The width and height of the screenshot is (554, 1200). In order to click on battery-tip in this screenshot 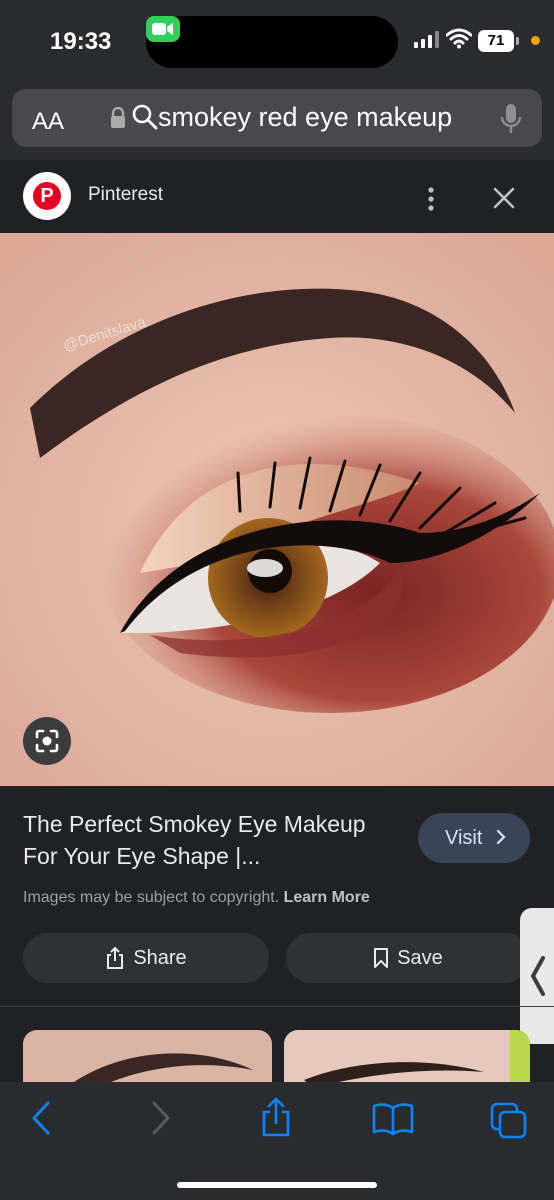, I will do `click(517, 41)`.